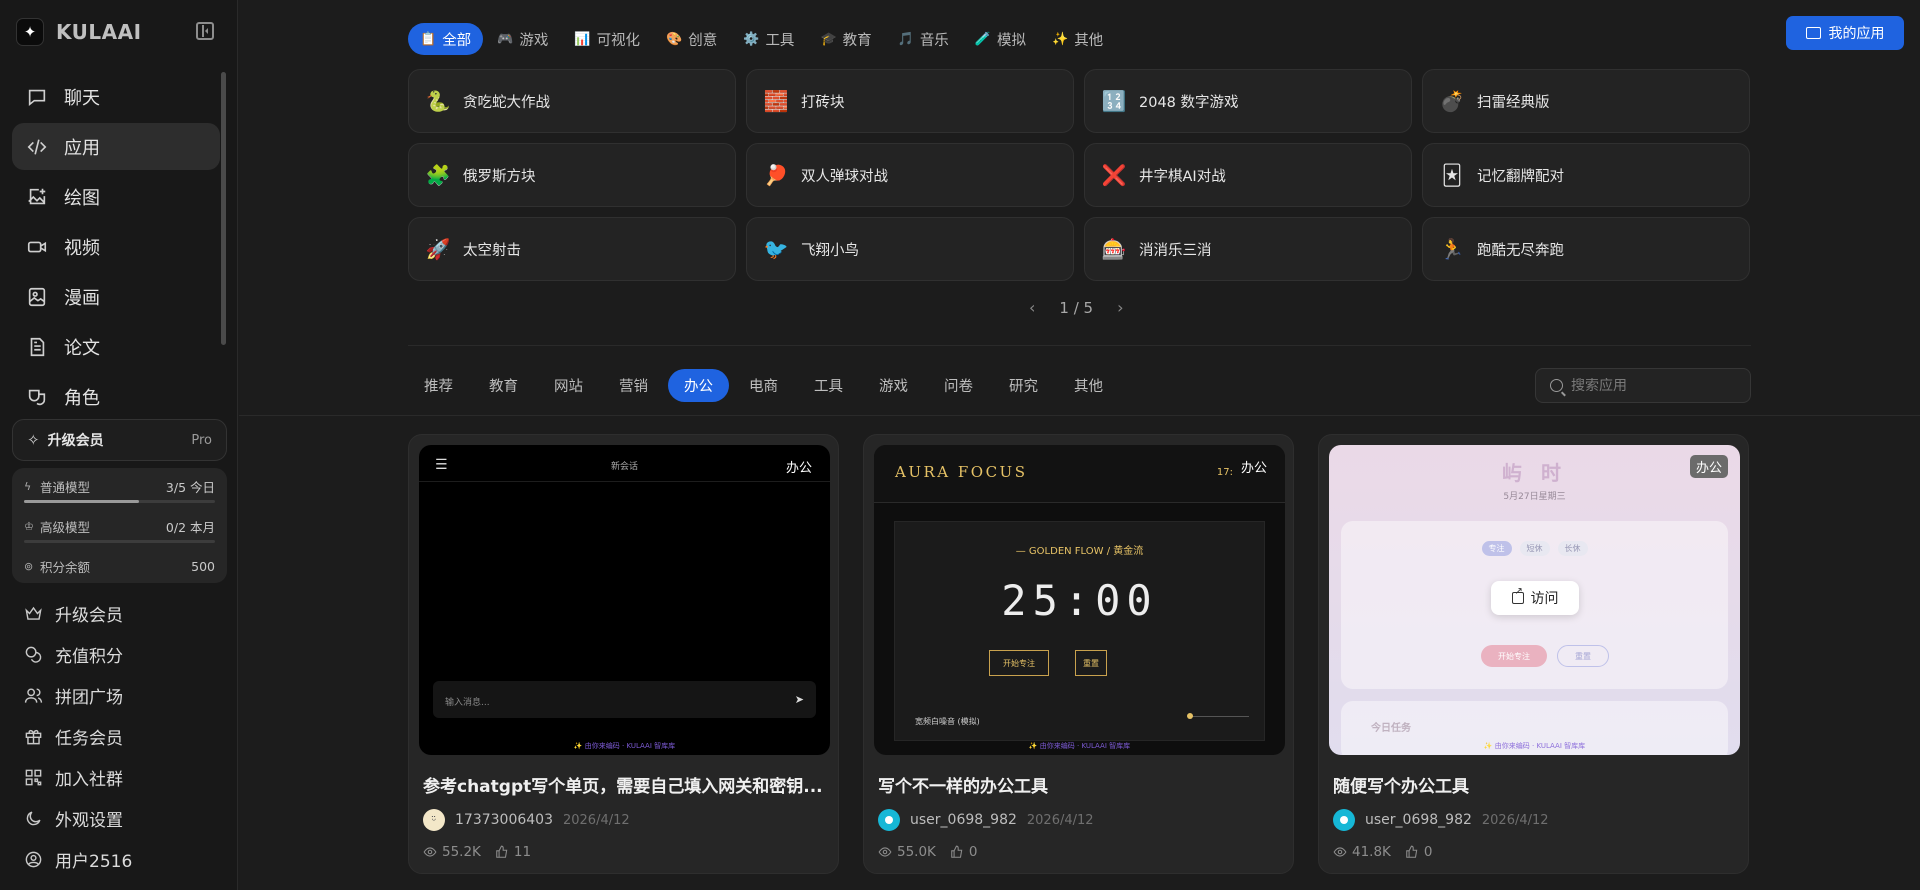  What do you see at coordinates (119, 526) in the screenshot?
I see `quota-row: ♔ 高级模型 0/2 本月` at bounding box center [119, 526].